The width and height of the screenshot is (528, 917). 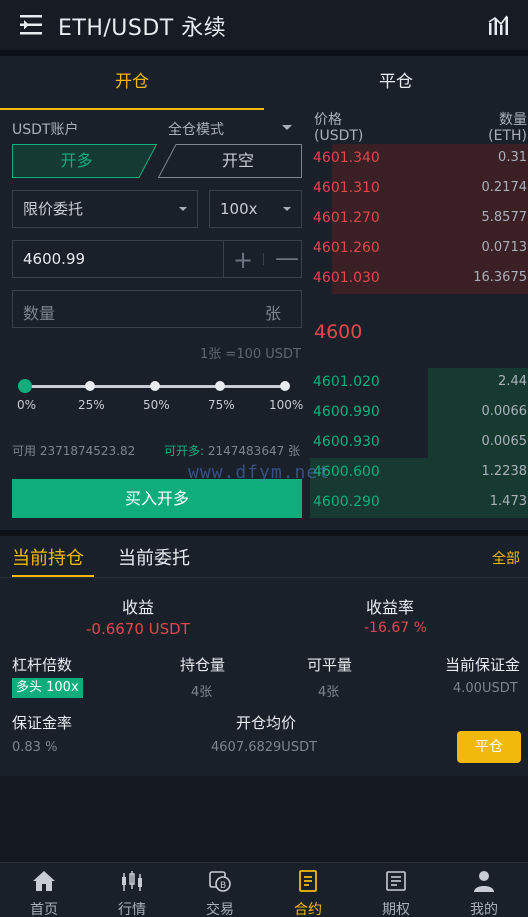 I want to click on divider, so click(x=223, y=259).